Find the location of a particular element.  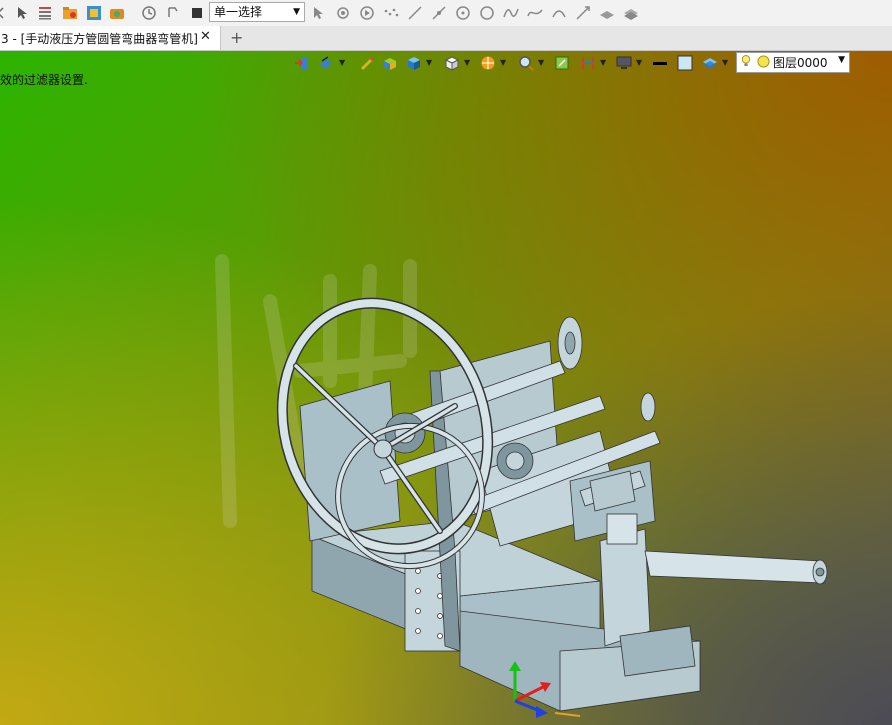

stack-icon is located at coordinates (631, 13).